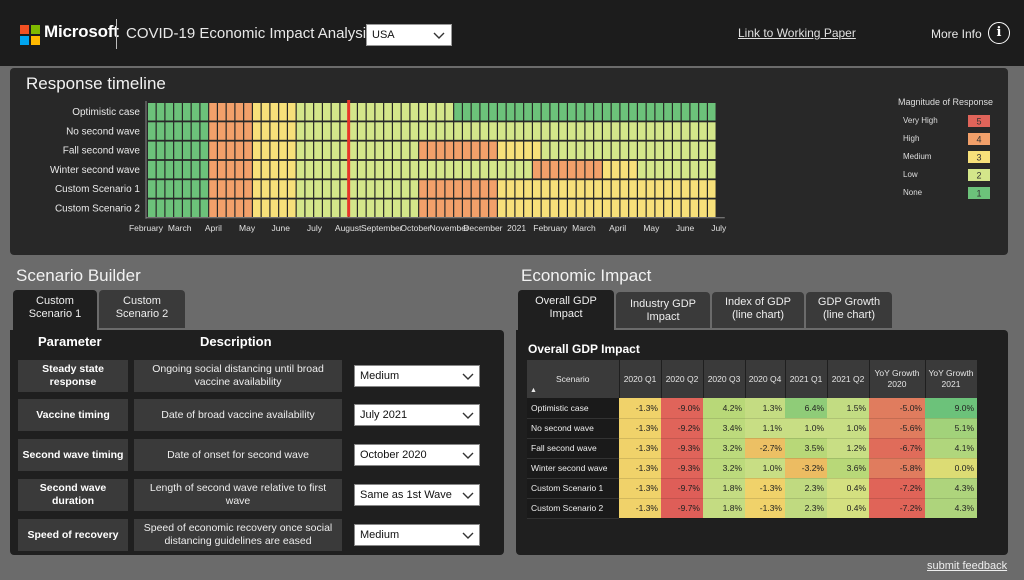 This screenshot has width=1024, height=580. What do you see at coordinates (566, 310) in the screenshot?
I see `tab-overall-gdp-impact: Overall GDP Impact` at bounding box center [566, 310].